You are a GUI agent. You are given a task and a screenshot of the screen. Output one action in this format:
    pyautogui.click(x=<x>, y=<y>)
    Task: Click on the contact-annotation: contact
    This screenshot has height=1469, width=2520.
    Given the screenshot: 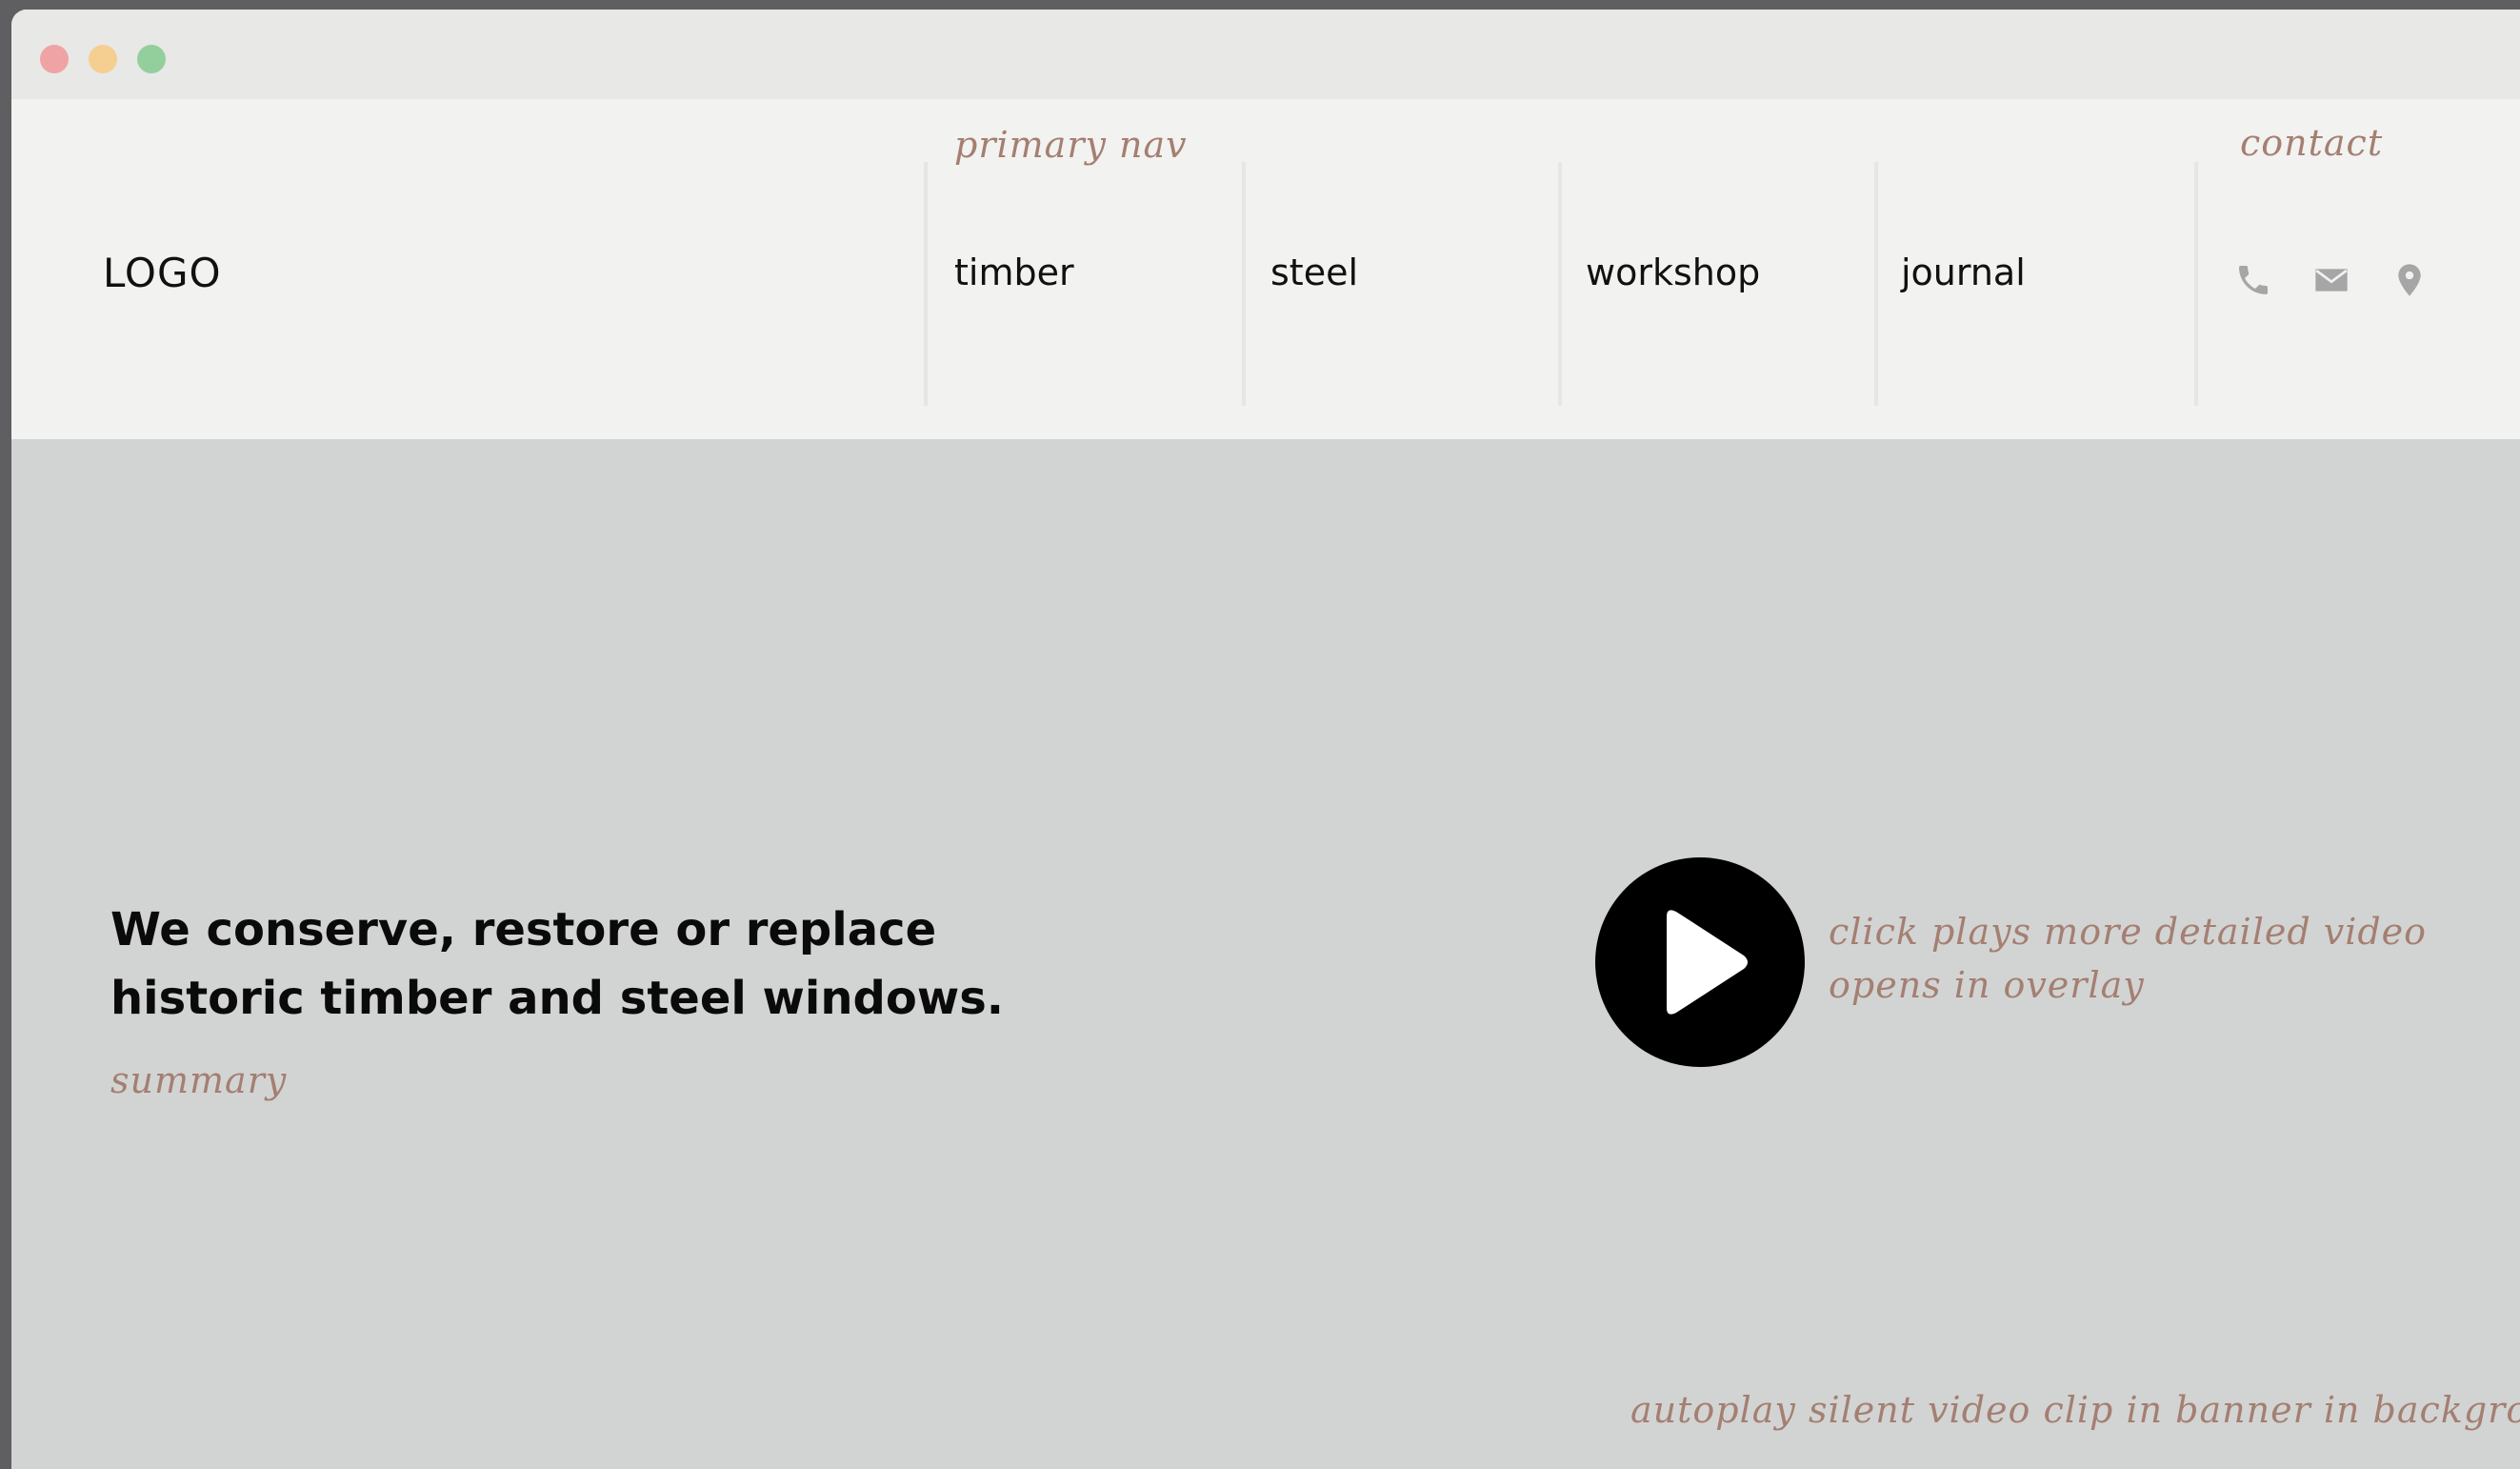 What is the action you would take?
    pyautogui.click(x=2312, y=143)
    